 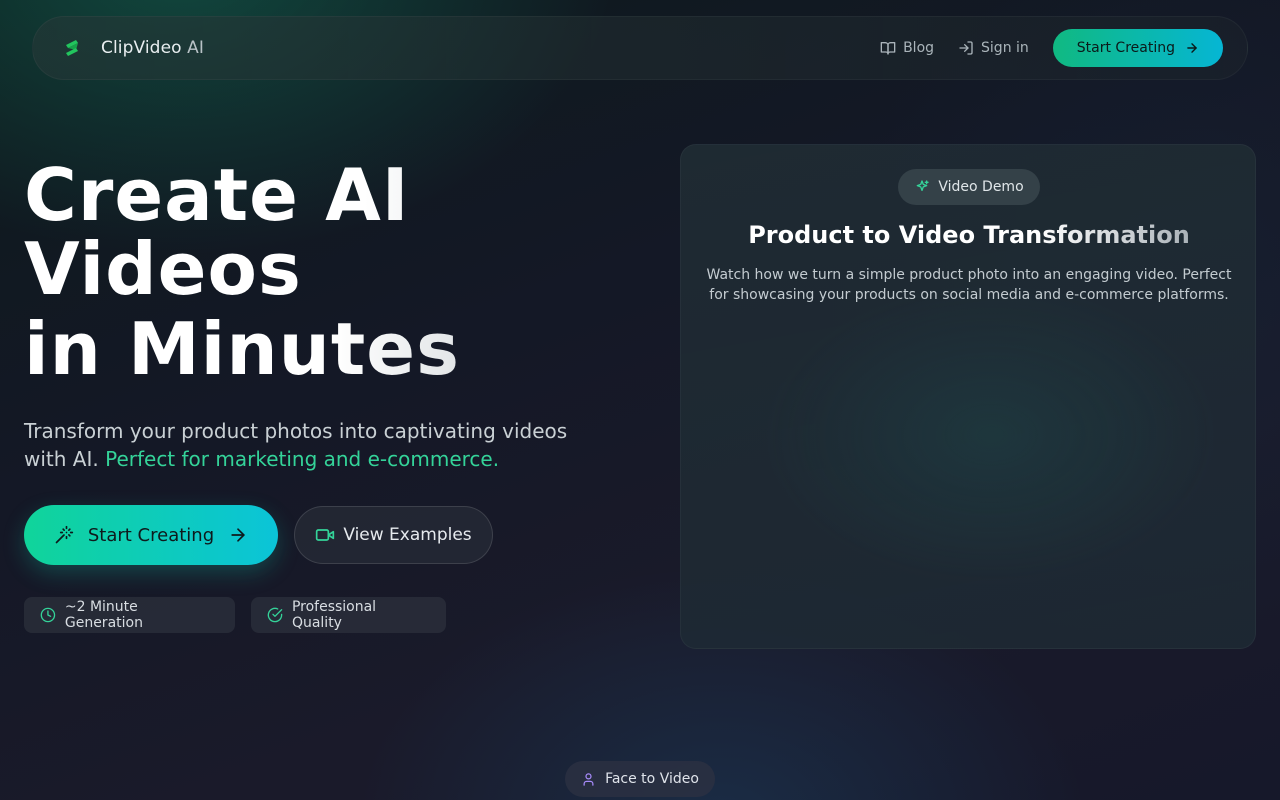 I want to click on nav-link-blog: Blog, so click(x=907, y=48).